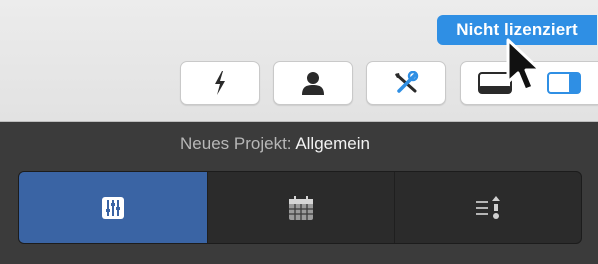  Describe the element at coordinates (517, 30) in the screenshot. I see `license-status-button: Nicht lizenziert` at that location.